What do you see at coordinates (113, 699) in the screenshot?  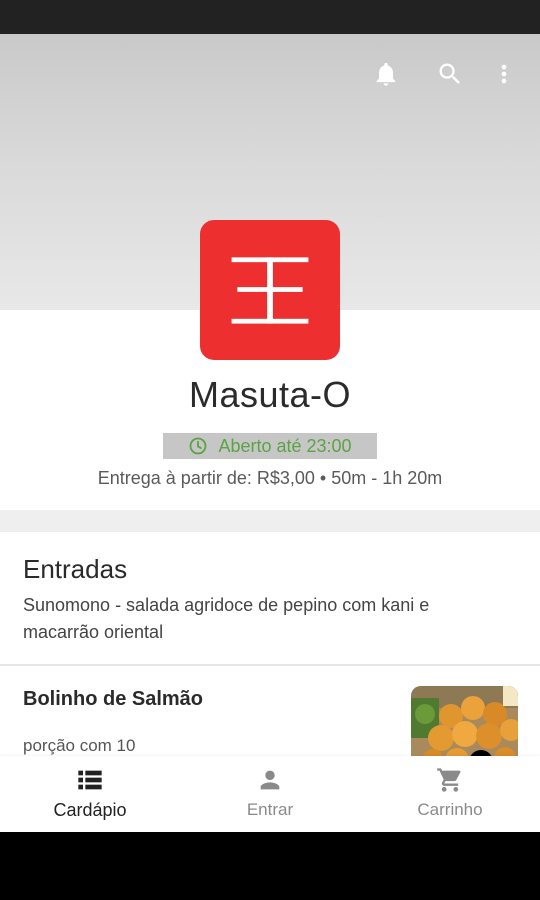 I see `product-name: Bolinho de Salmão` at bounding box center [113, 699].